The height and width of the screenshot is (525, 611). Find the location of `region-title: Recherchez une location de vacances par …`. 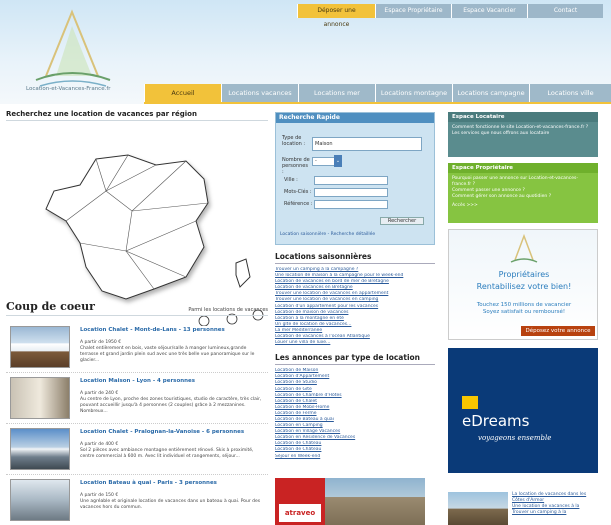

region-title: Recherchez une location de vacances par … is located at coordinates (137, 115).